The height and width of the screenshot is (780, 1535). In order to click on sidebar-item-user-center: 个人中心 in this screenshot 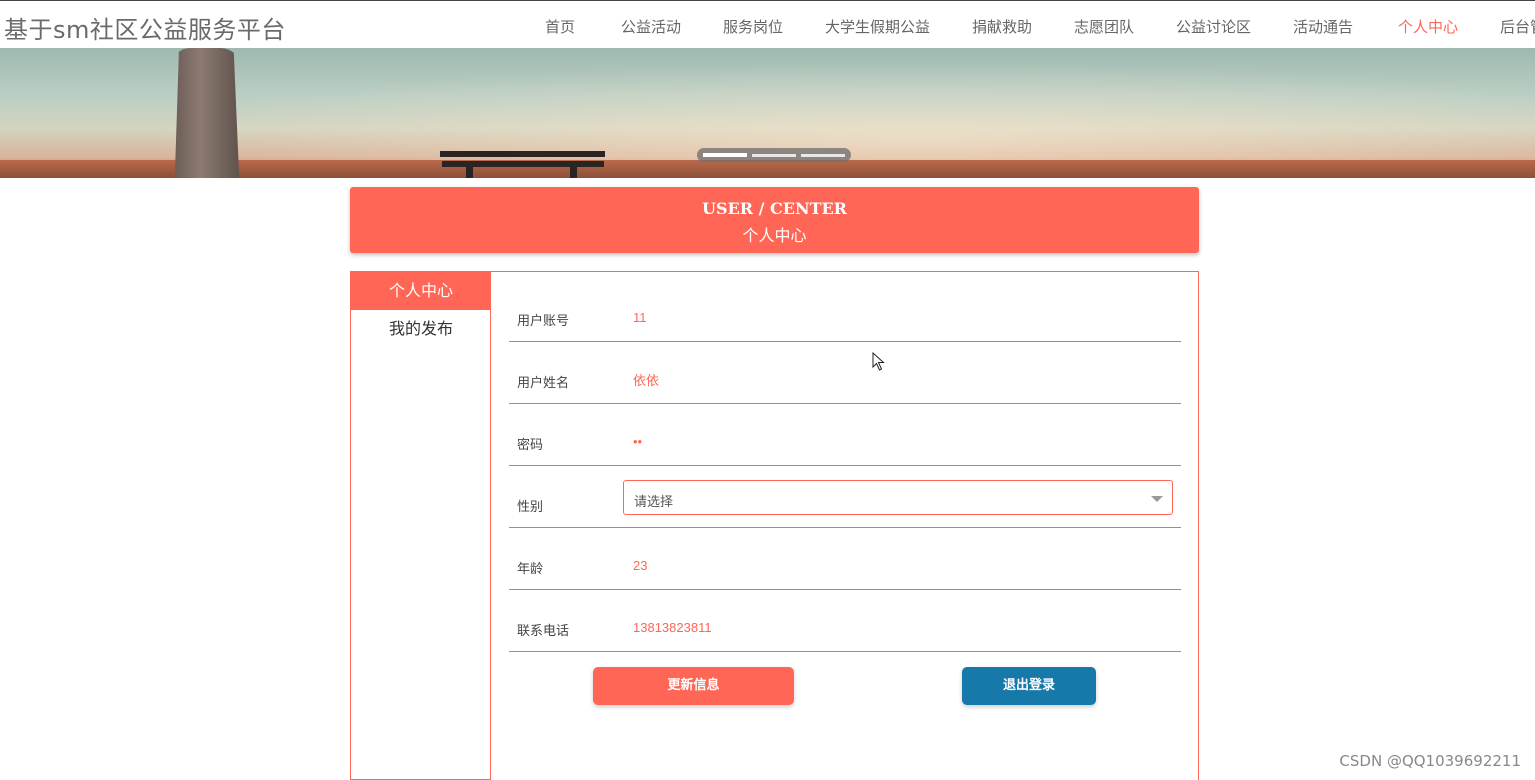, I will do `click(421, 291)`.